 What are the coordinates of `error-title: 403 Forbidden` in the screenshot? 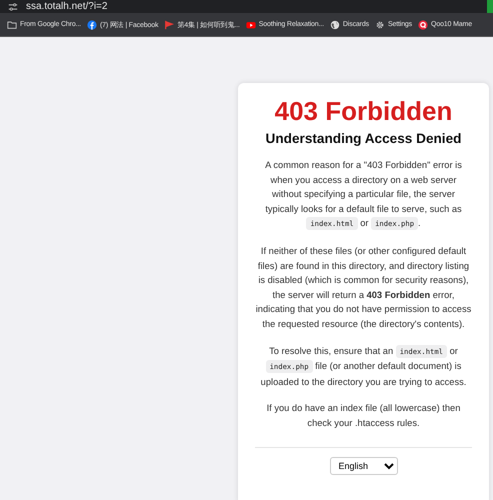 It's located at (363, 111).